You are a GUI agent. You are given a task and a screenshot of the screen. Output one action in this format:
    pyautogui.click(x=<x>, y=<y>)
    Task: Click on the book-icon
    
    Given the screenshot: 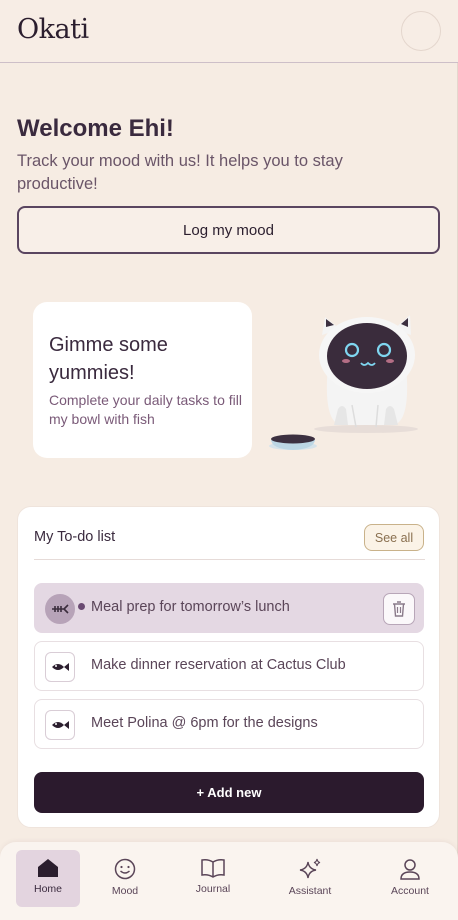 What is the action you would take?
    pyautogui.click(x=213, y=868)
    